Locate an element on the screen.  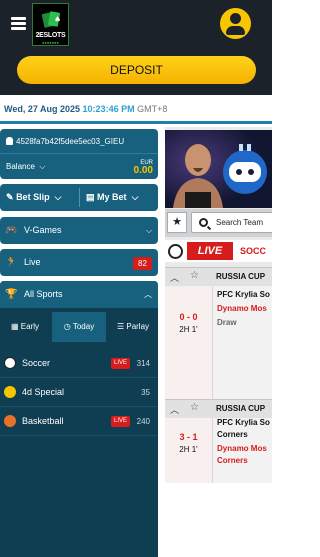
sport-name: Basketball is located at coordinates (43, 421).